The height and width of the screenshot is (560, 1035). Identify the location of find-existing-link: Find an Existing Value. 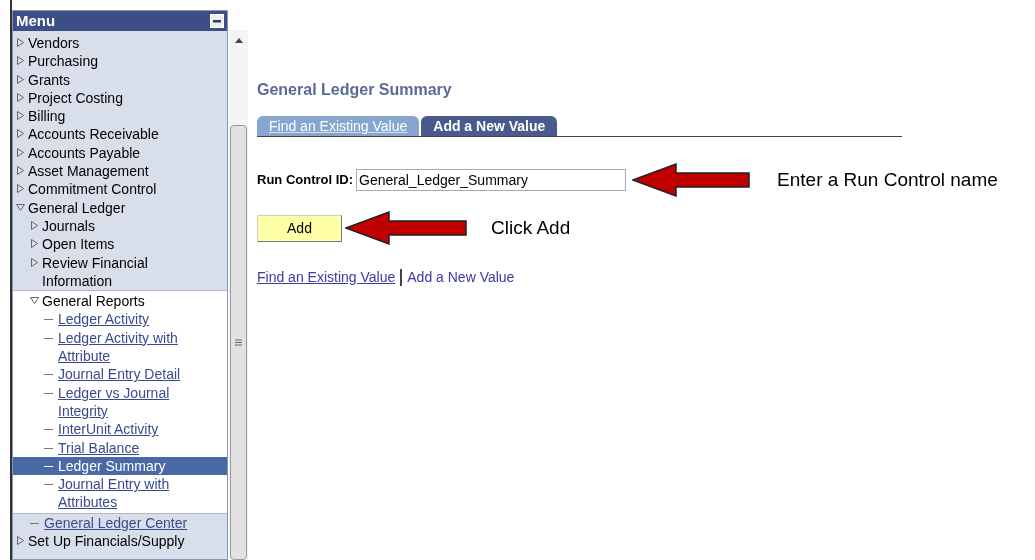
(326, 277).